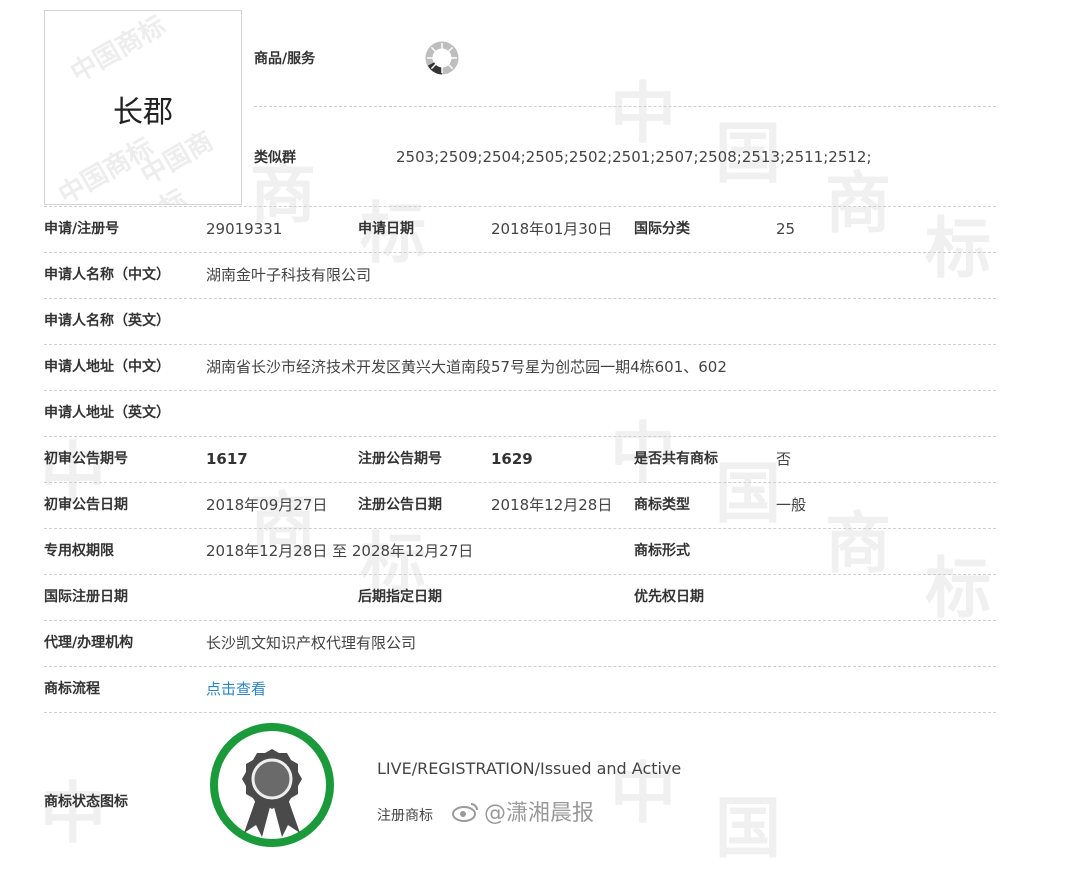 The image size is (1080, 871). Describe the element at coordinates (520, 276) in the screenshot. I see `detail-row-applicant-cn: 申请人名称（中文） 湖南金叶子科技有限公司` at that location.